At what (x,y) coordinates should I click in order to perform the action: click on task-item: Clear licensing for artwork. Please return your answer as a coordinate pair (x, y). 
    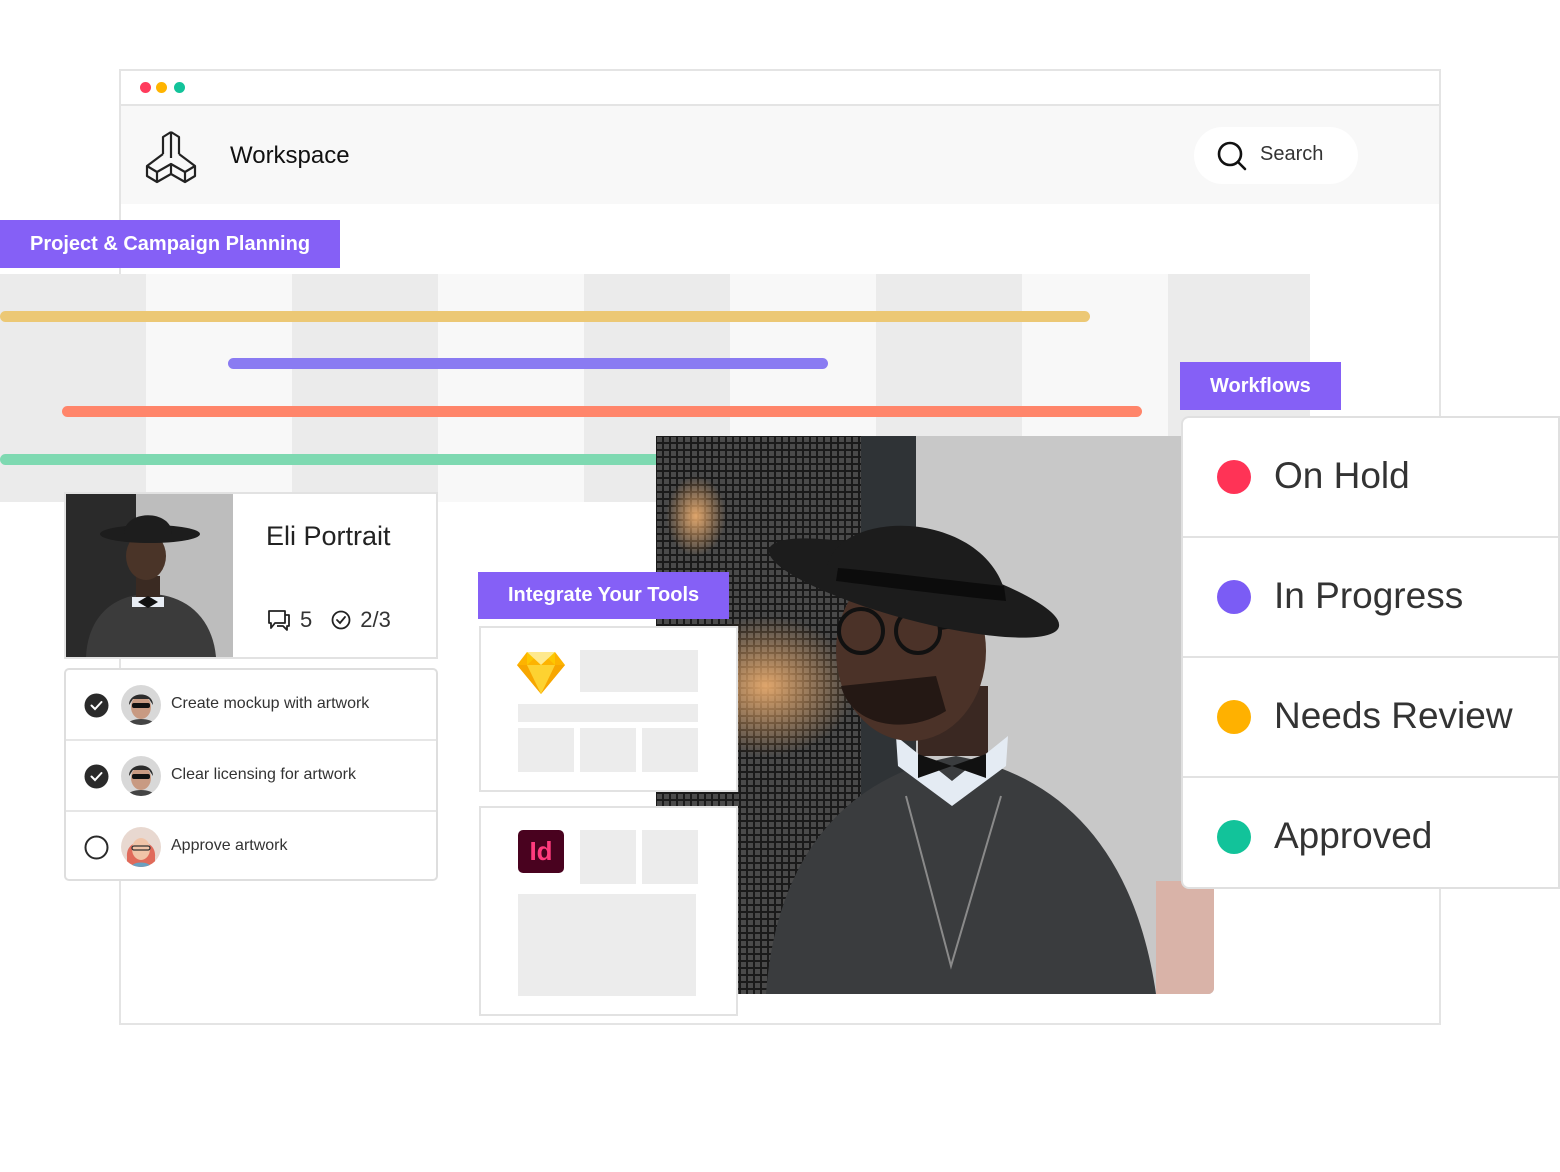
    Looking at the image, I should click on (251, 776).